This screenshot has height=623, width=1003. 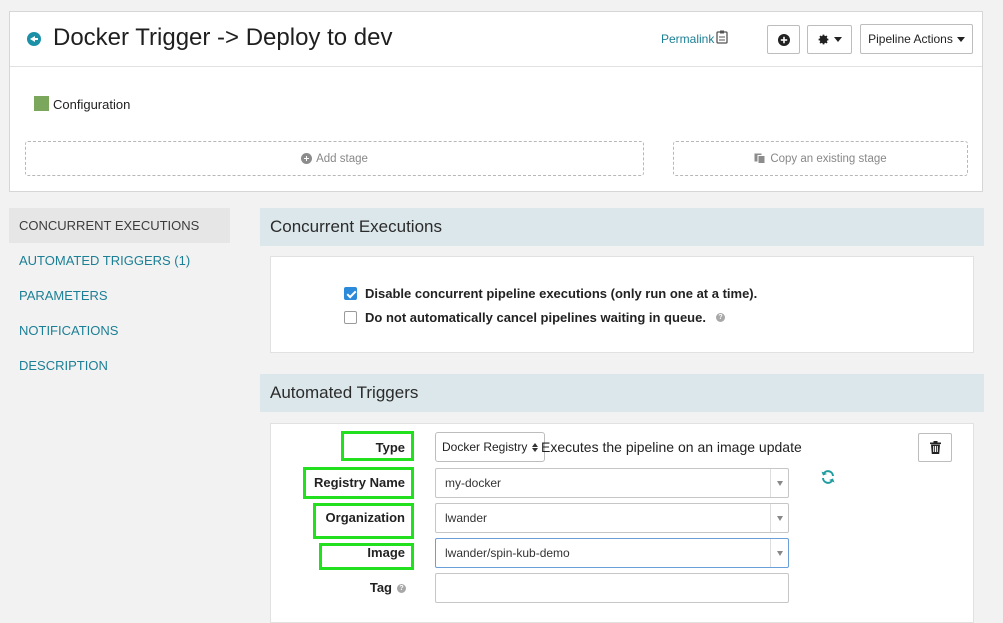 I want to click on nav-item-concurrent-executions: CONCURRENT EXECUTIONS, so click(x=119, y=225).